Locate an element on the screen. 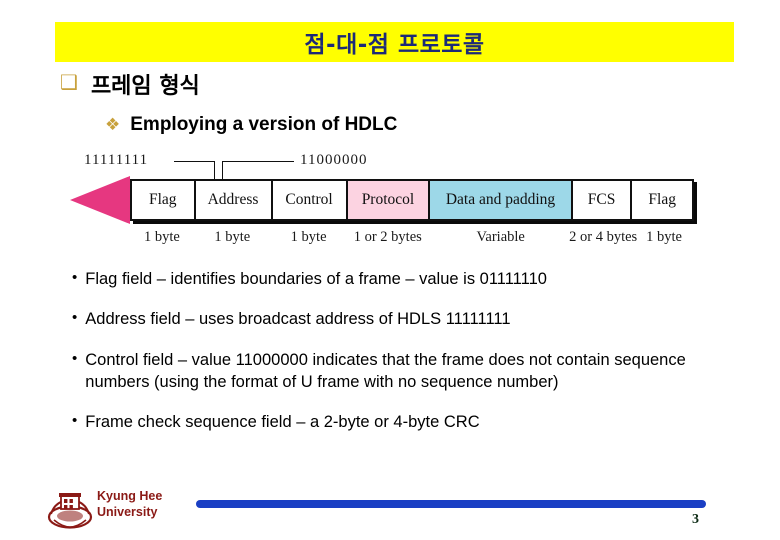 The width and height of the screenshot is (780, 540). frame-field-cell: Address is located at coordinates (234, 200).